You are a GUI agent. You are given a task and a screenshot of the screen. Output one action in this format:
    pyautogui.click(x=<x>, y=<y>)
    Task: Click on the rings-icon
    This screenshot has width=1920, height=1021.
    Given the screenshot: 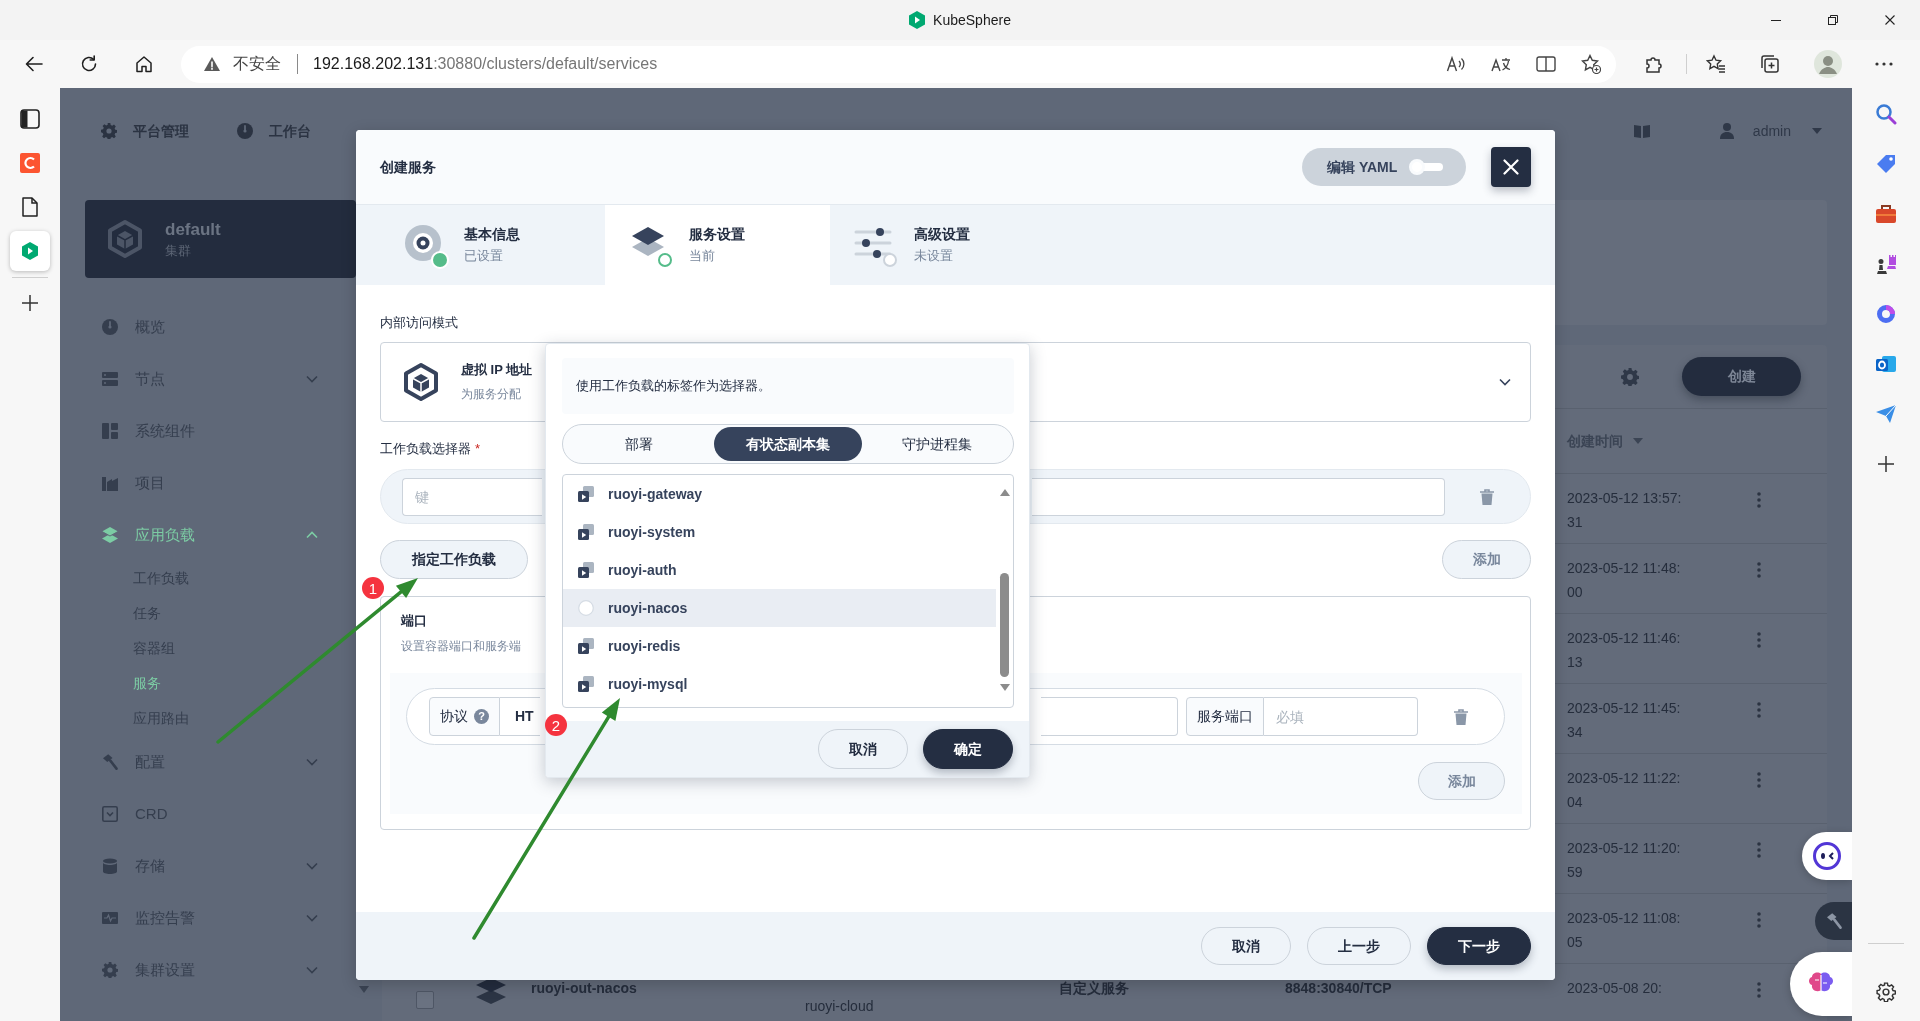 What is the action you would take?
    pyautogui.click(x=1886, y=314)
    